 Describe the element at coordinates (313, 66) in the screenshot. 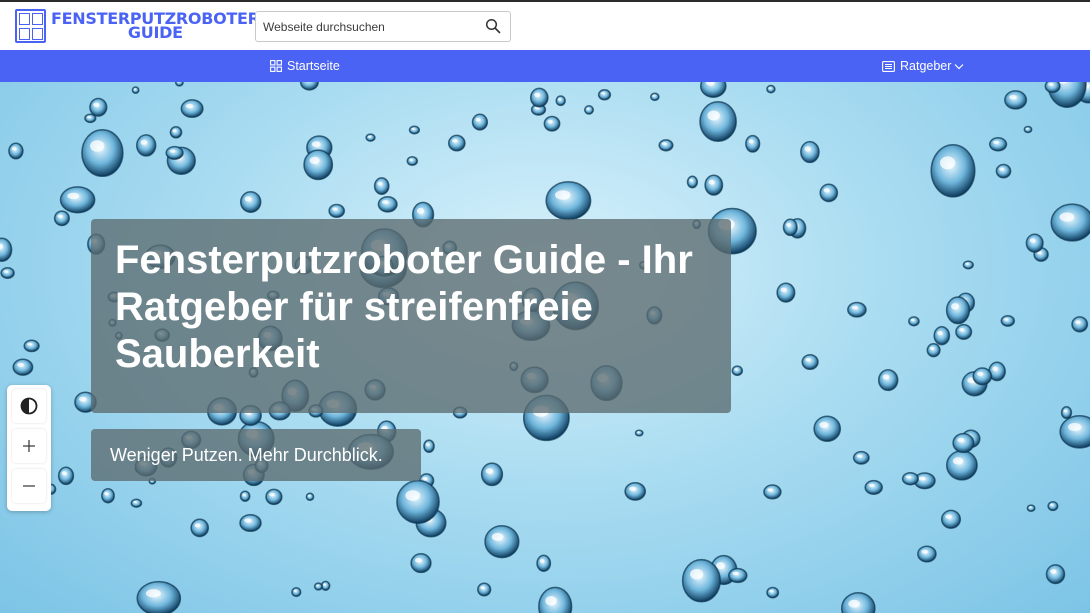

I see `nav-item-label: Startseite` at that location.